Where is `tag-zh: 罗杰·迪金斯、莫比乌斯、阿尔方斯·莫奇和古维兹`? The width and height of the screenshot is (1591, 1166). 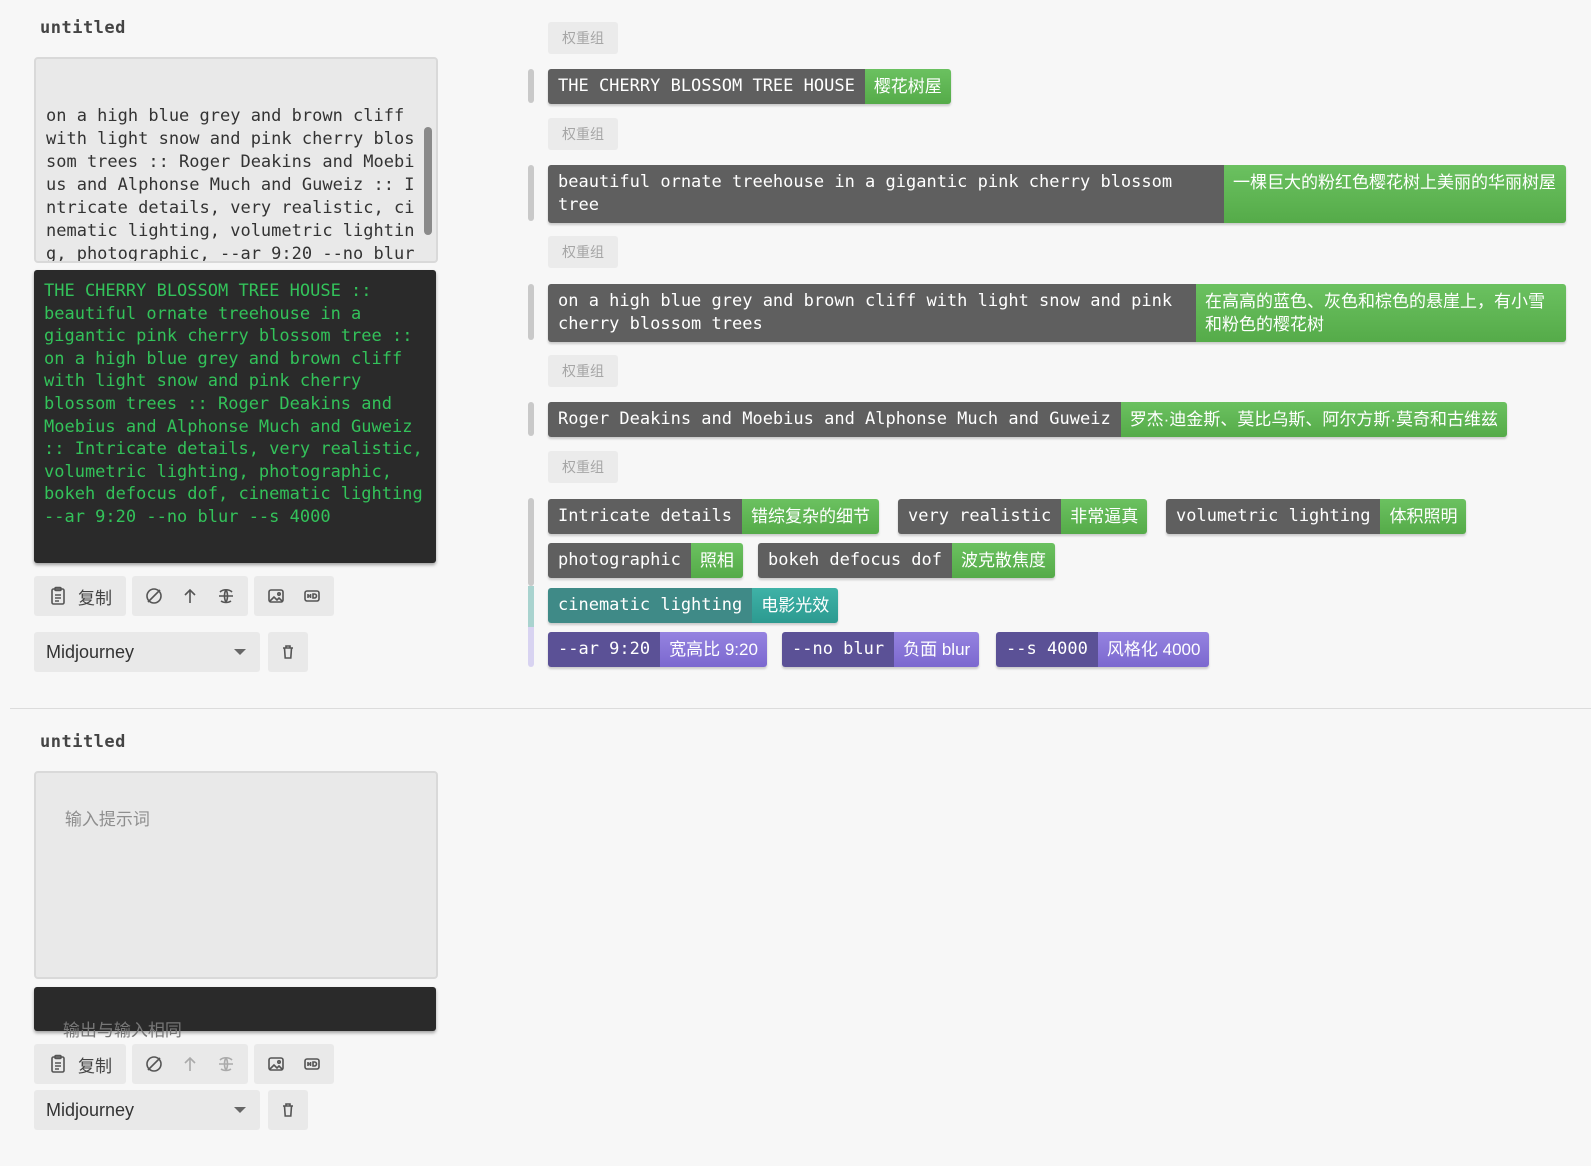 tag-zh: 罗杰·迪金斯、莫比乌斯、阿尔方斯·莫奇和古维兹 is located at coordinates (1314, 419).